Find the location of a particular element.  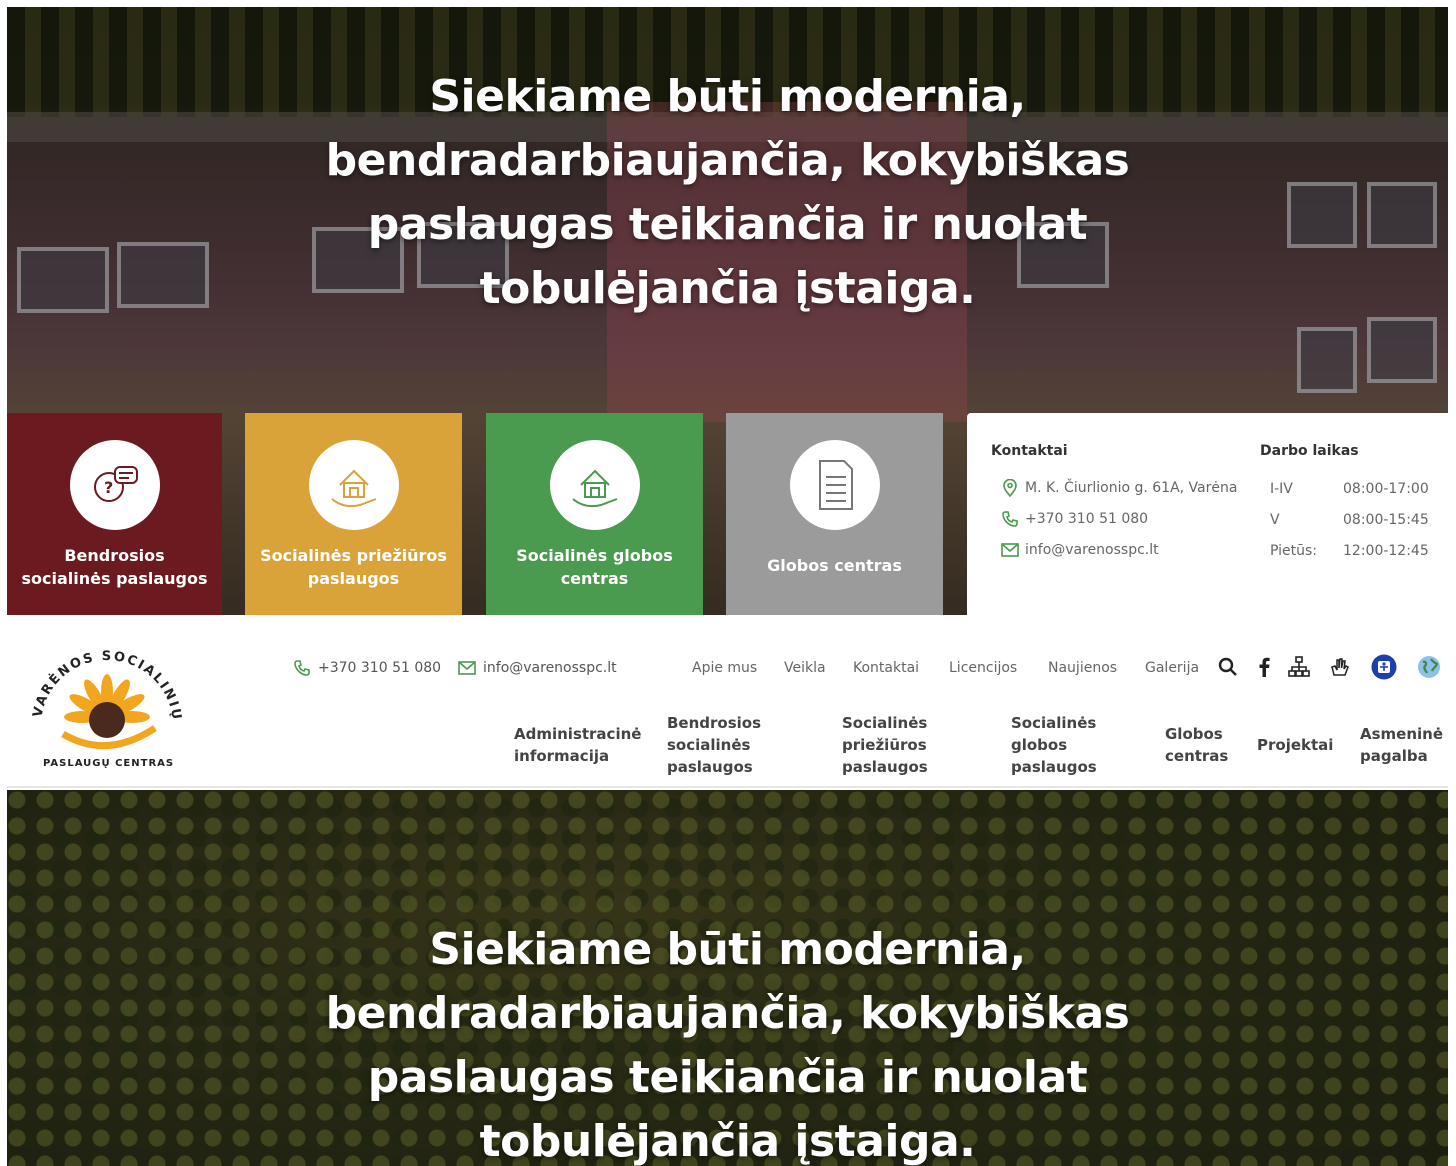

document-list-icon is located at coordinates (834, 485).